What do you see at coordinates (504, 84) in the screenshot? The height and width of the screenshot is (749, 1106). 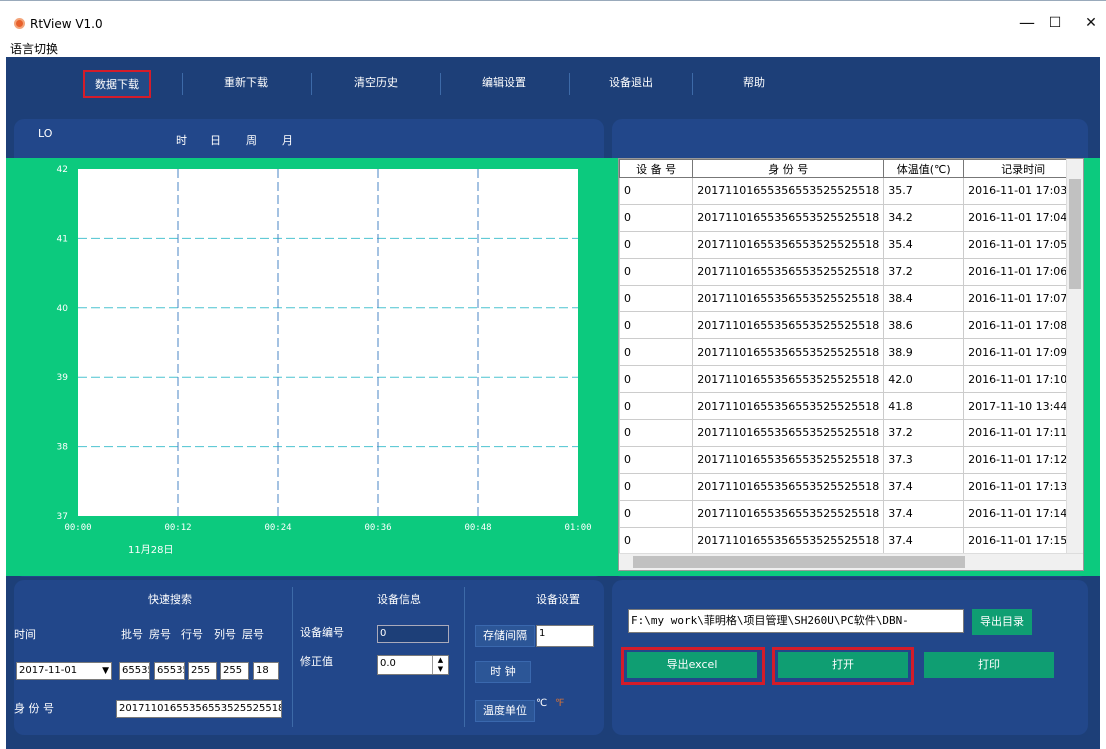 I see `edit-settings-button: 编辑设置` at bounding box center [504, 84].